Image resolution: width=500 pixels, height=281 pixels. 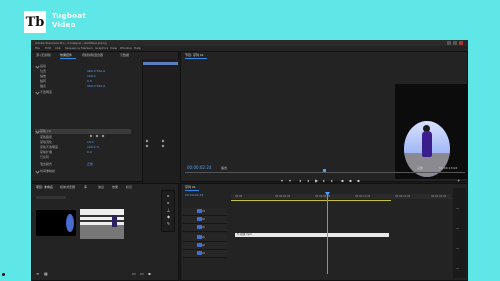 What do you see at coordinates (199, 168) in the screenshot?
I see `program-timecode: 00:00:02:24` at bounding box center [199, 168].